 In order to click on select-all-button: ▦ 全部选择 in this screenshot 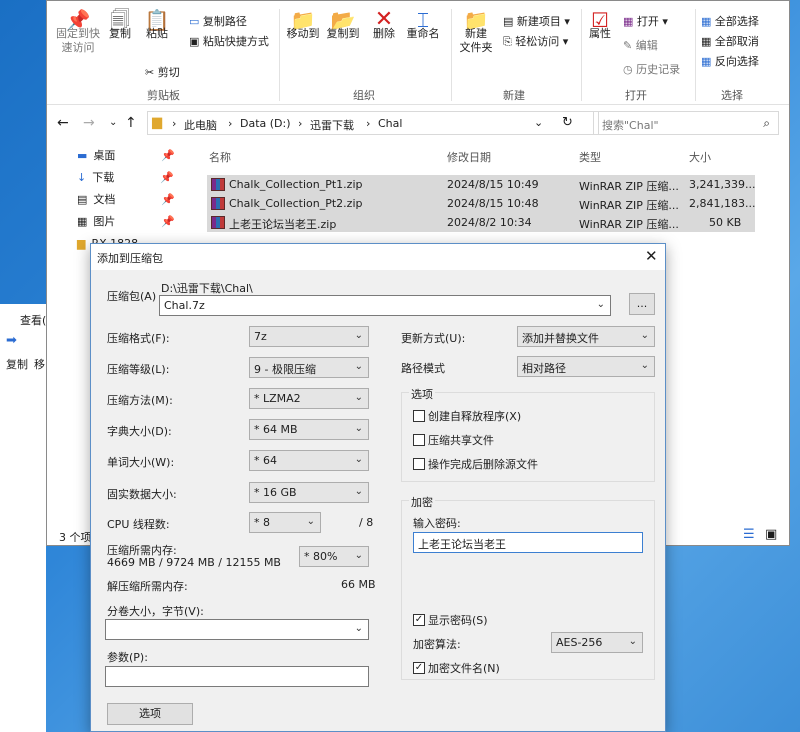, I will do `click(730, 21)`.